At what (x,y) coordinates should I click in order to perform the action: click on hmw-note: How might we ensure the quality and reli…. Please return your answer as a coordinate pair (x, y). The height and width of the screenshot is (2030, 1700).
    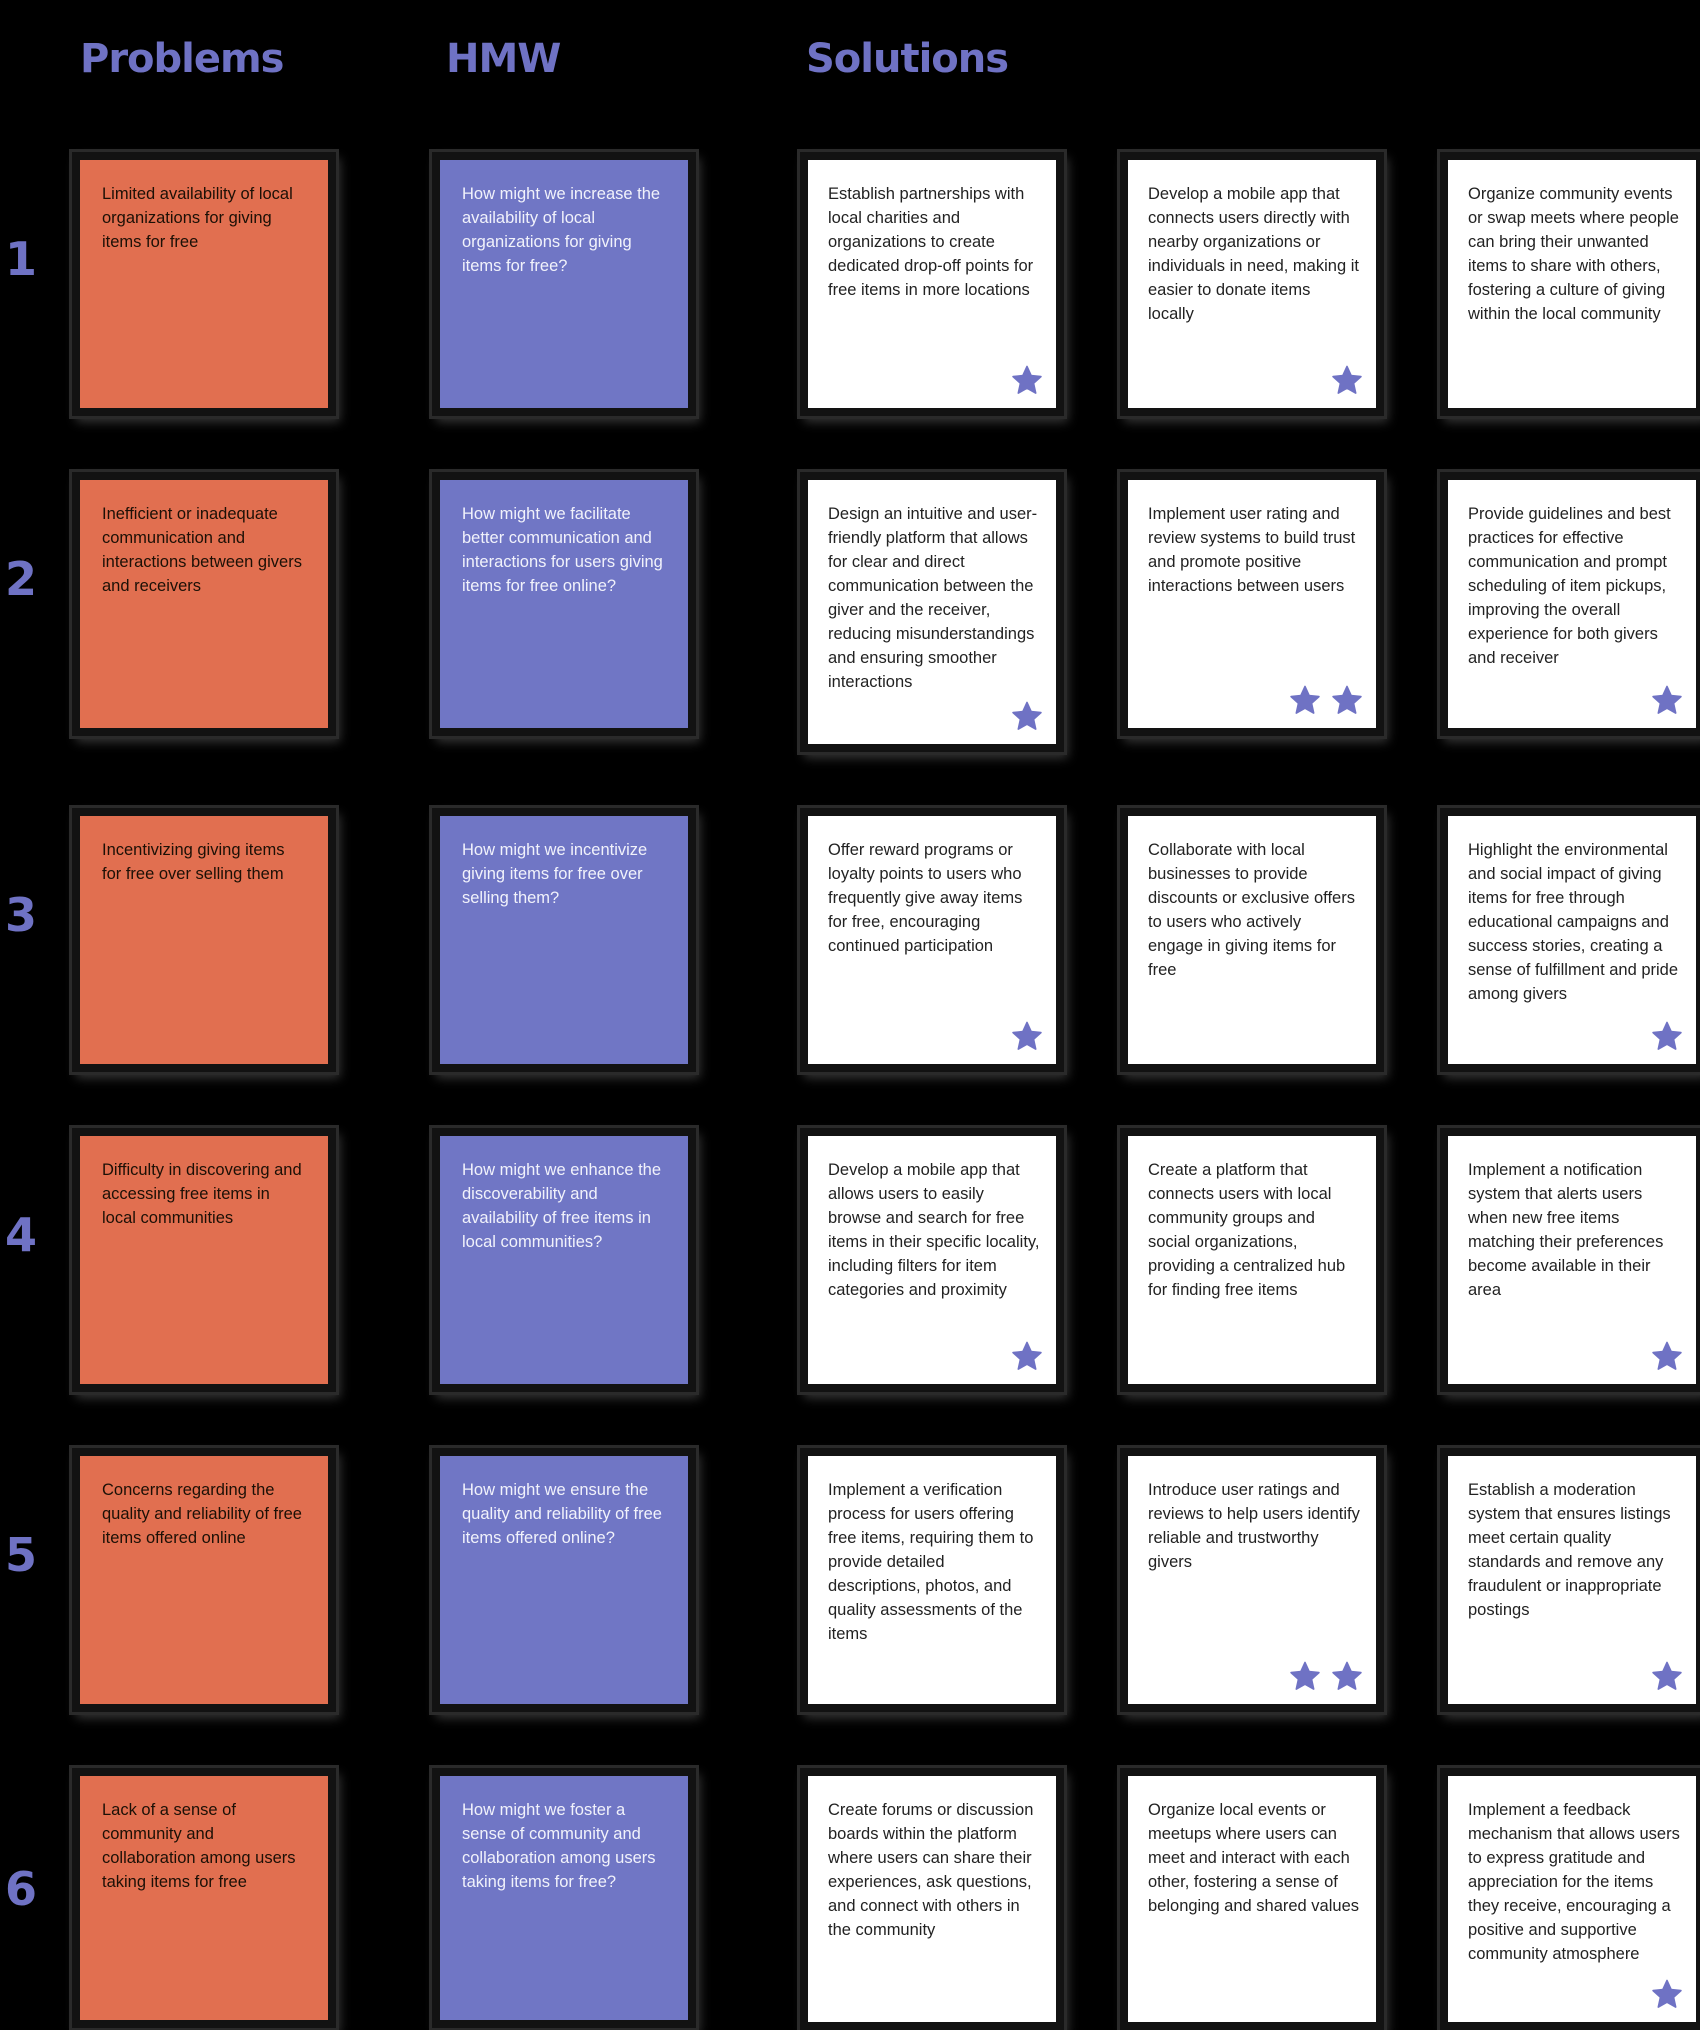
    Looking at the image, I should click on (564, 1580).